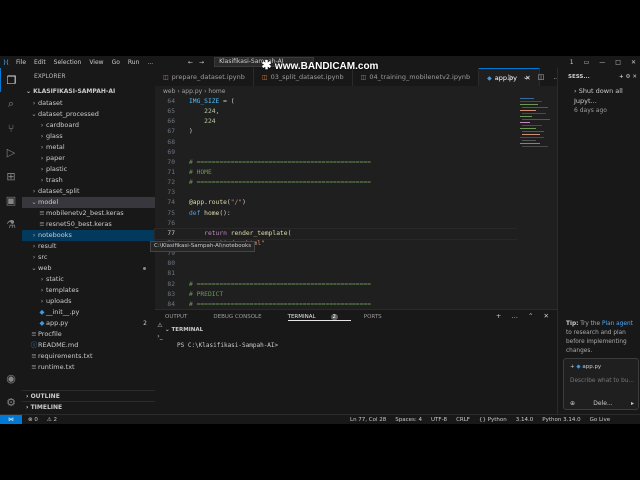  I want to click on status-item: {} Python, so click(493, 420).